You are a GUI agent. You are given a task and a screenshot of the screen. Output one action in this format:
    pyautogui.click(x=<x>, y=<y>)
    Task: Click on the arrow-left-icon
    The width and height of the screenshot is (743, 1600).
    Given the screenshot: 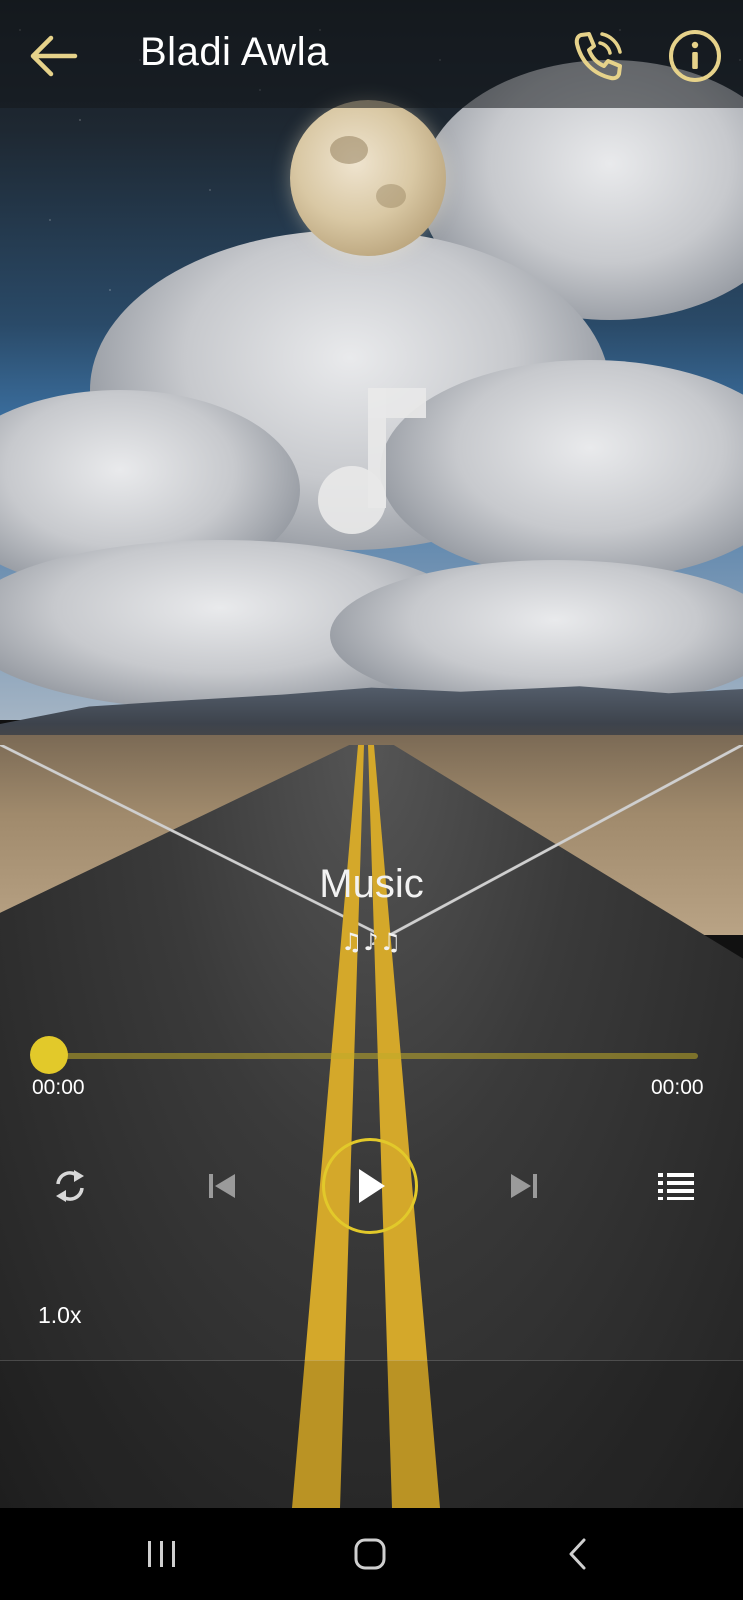 What is the action you would take?
    pyautogui.click(x=54, y=56)
    